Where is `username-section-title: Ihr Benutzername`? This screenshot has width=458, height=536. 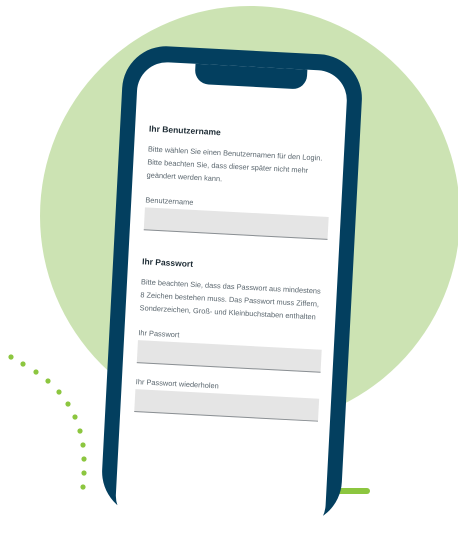 username-section-title: Ihr Benutzername is located at coordinates (185, 130).